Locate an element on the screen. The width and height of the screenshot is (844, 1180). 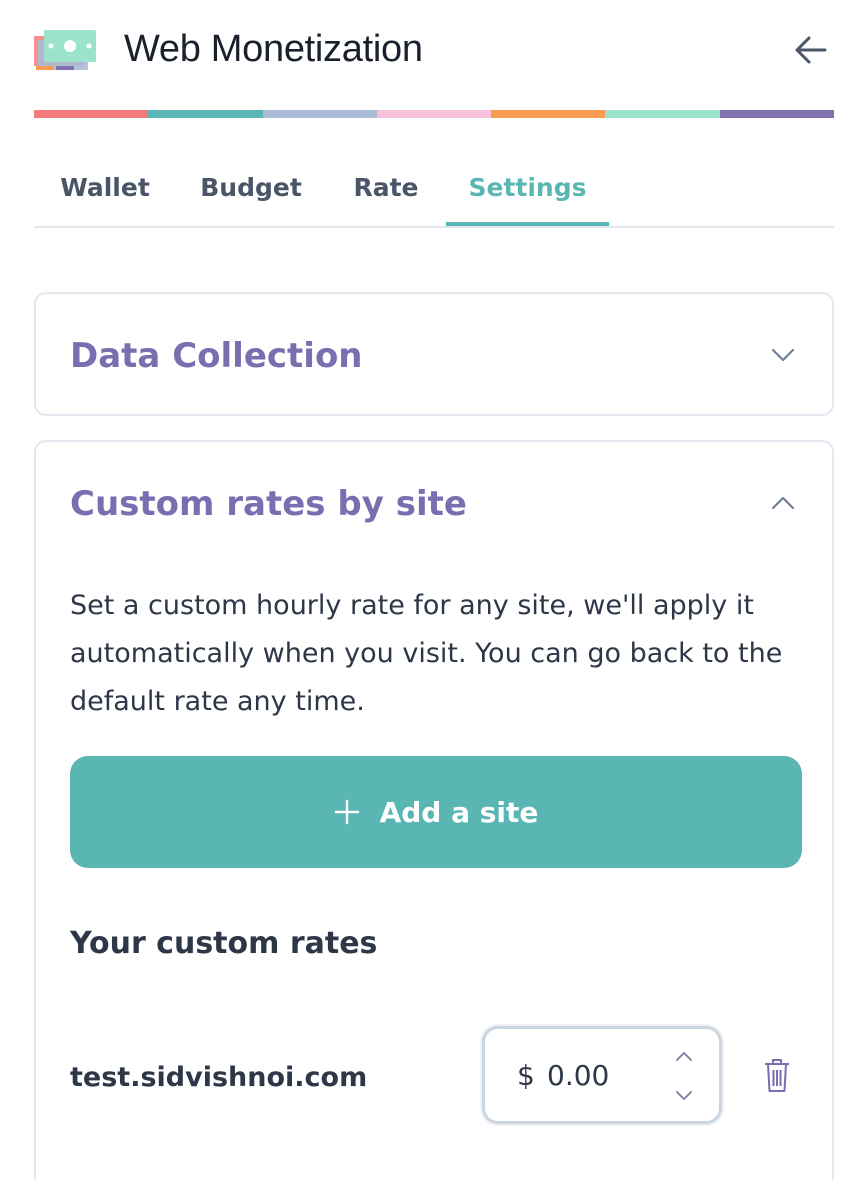
tab-settings: Settings is located at coordinates (527, 188).